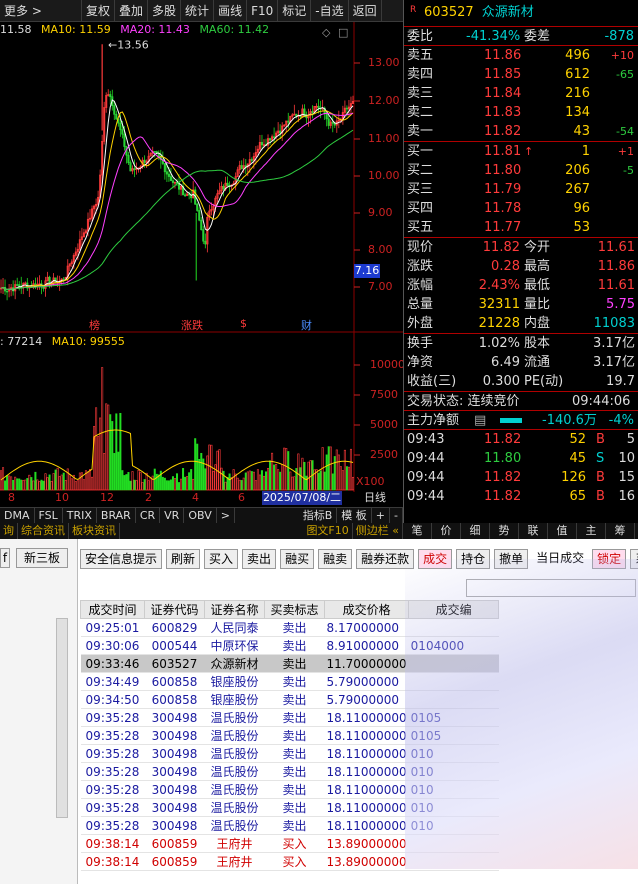 Image resolution: width=638 pixels, height=884 pixels. I want to click on event-marker: 榜, so click(94, 325).